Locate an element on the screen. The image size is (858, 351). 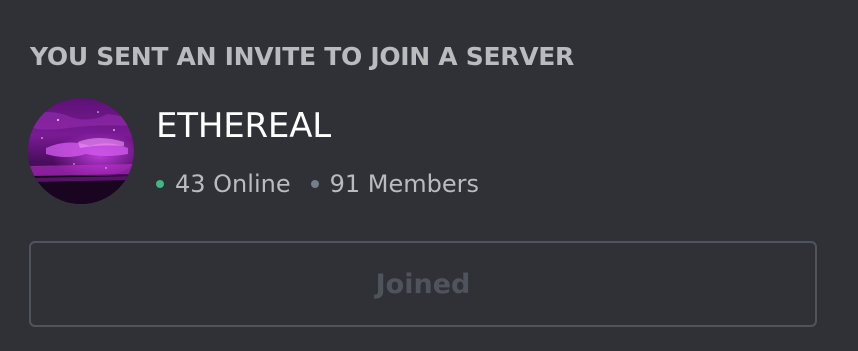
online-count: 43 Online is located at coordinates (233, 184).